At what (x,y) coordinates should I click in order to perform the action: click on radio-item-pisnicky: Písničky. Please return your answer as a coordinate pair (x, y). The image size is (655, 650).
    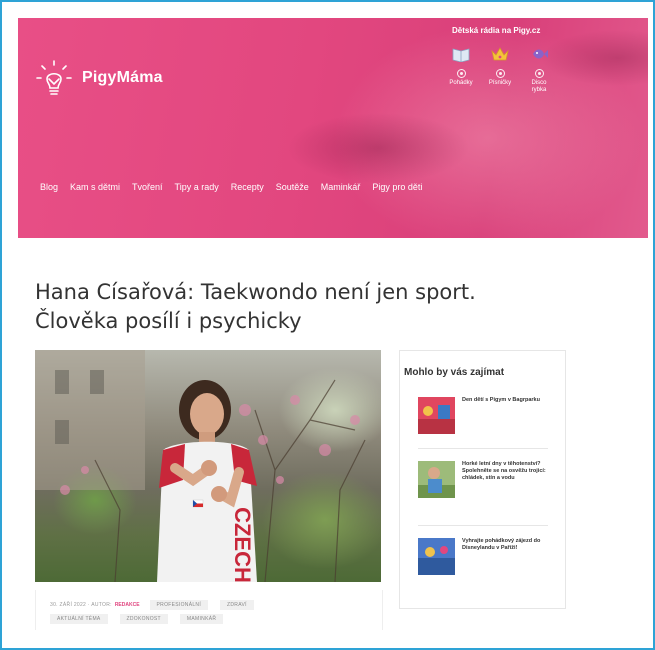
    Looking at the image, I should click on (500, 66).